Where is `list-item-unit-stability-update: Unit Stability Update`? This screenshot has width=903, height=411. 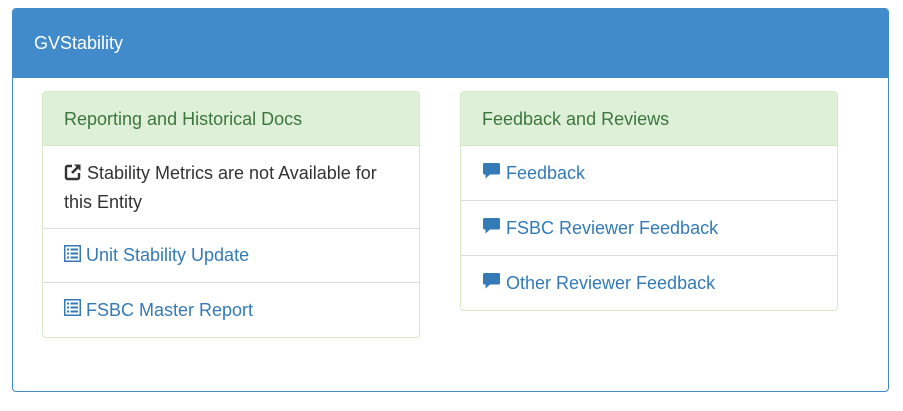 list-item-unit-stability-update: Unit Stability Update is located at coordinates (231, 255).